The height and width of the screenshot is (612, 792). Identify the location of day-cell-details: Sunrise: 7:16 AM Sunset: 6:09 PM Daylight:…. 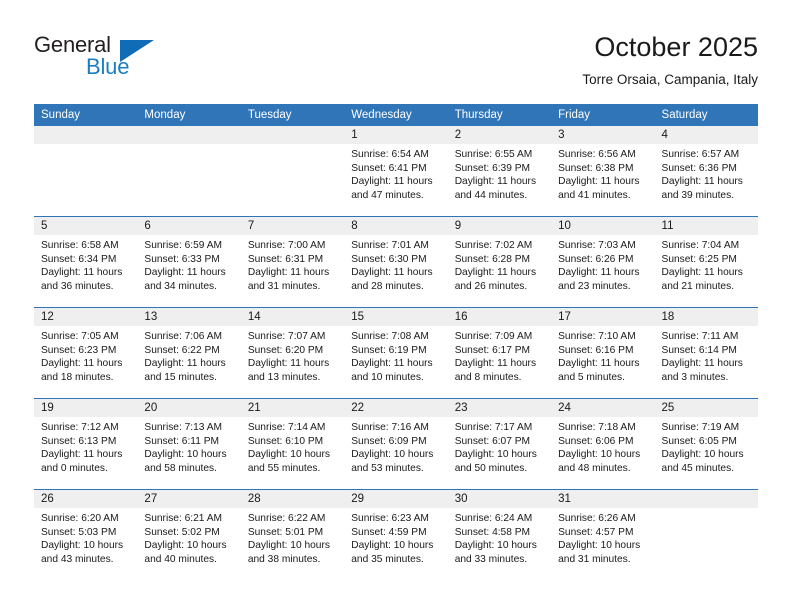
(395, 446).